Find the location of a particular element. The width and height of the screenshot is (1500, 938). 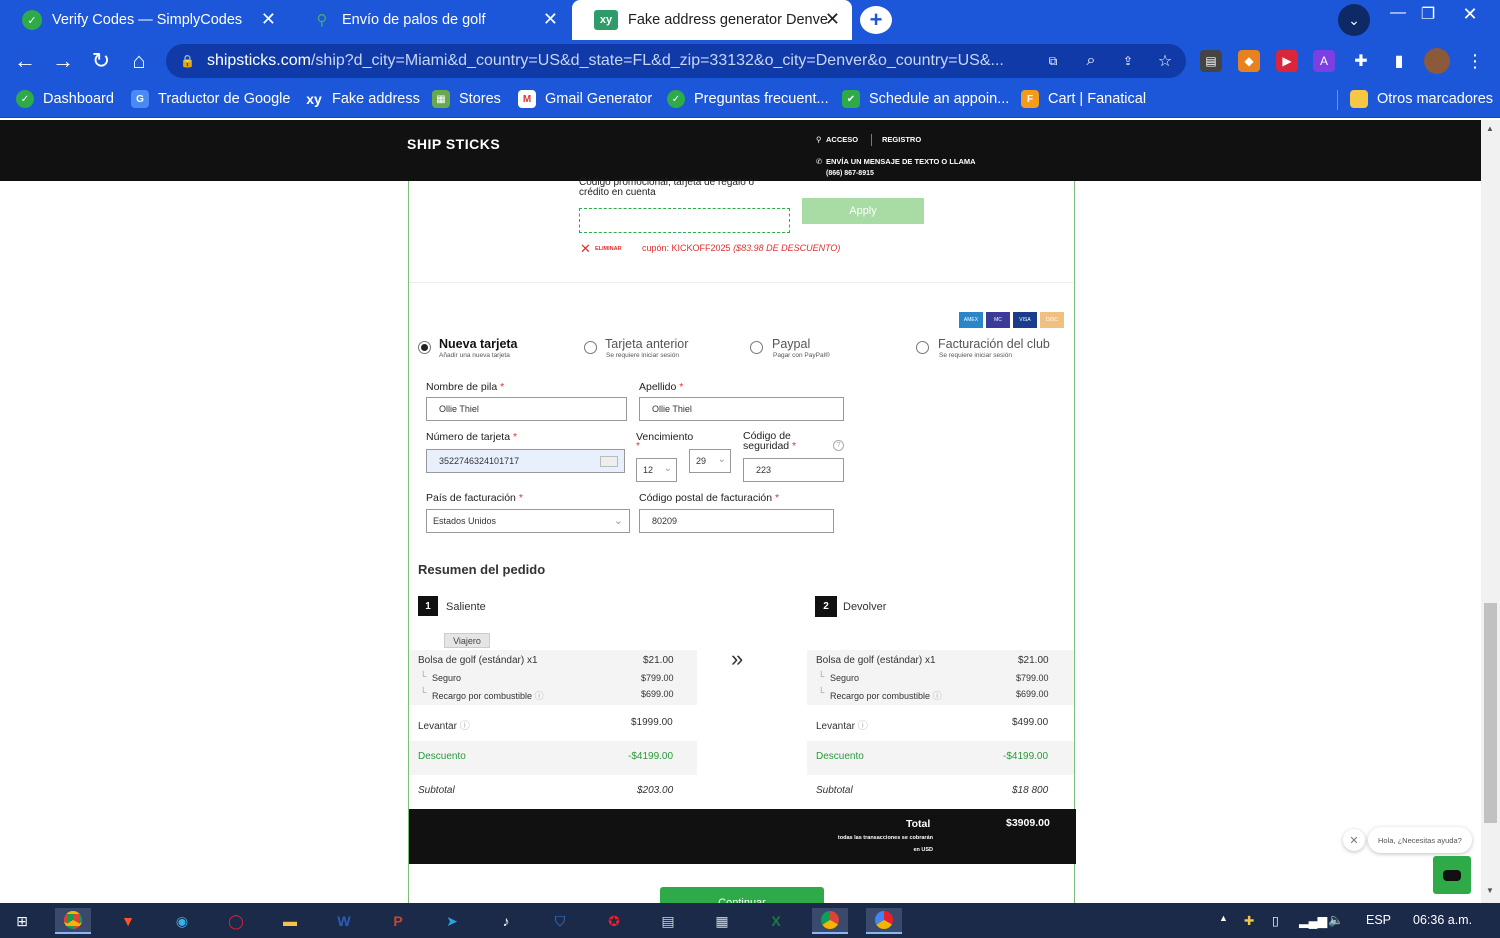

radio-new-card is located at coordinates (424, 347).